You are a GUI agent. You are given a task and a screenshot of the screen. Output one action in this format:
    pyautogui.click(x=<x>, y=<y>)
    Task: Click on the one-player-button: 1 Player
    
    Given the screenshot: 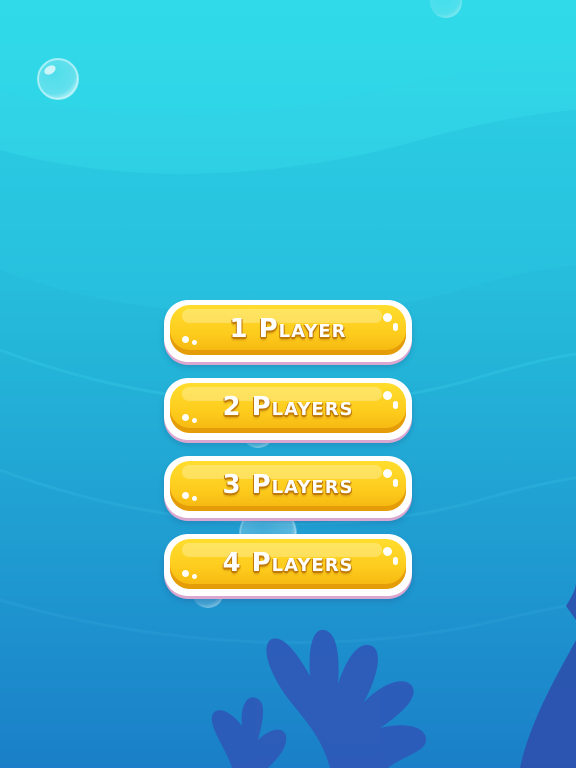 What is the action you would take?
    pyautogui.click(x=288, y=331)
    